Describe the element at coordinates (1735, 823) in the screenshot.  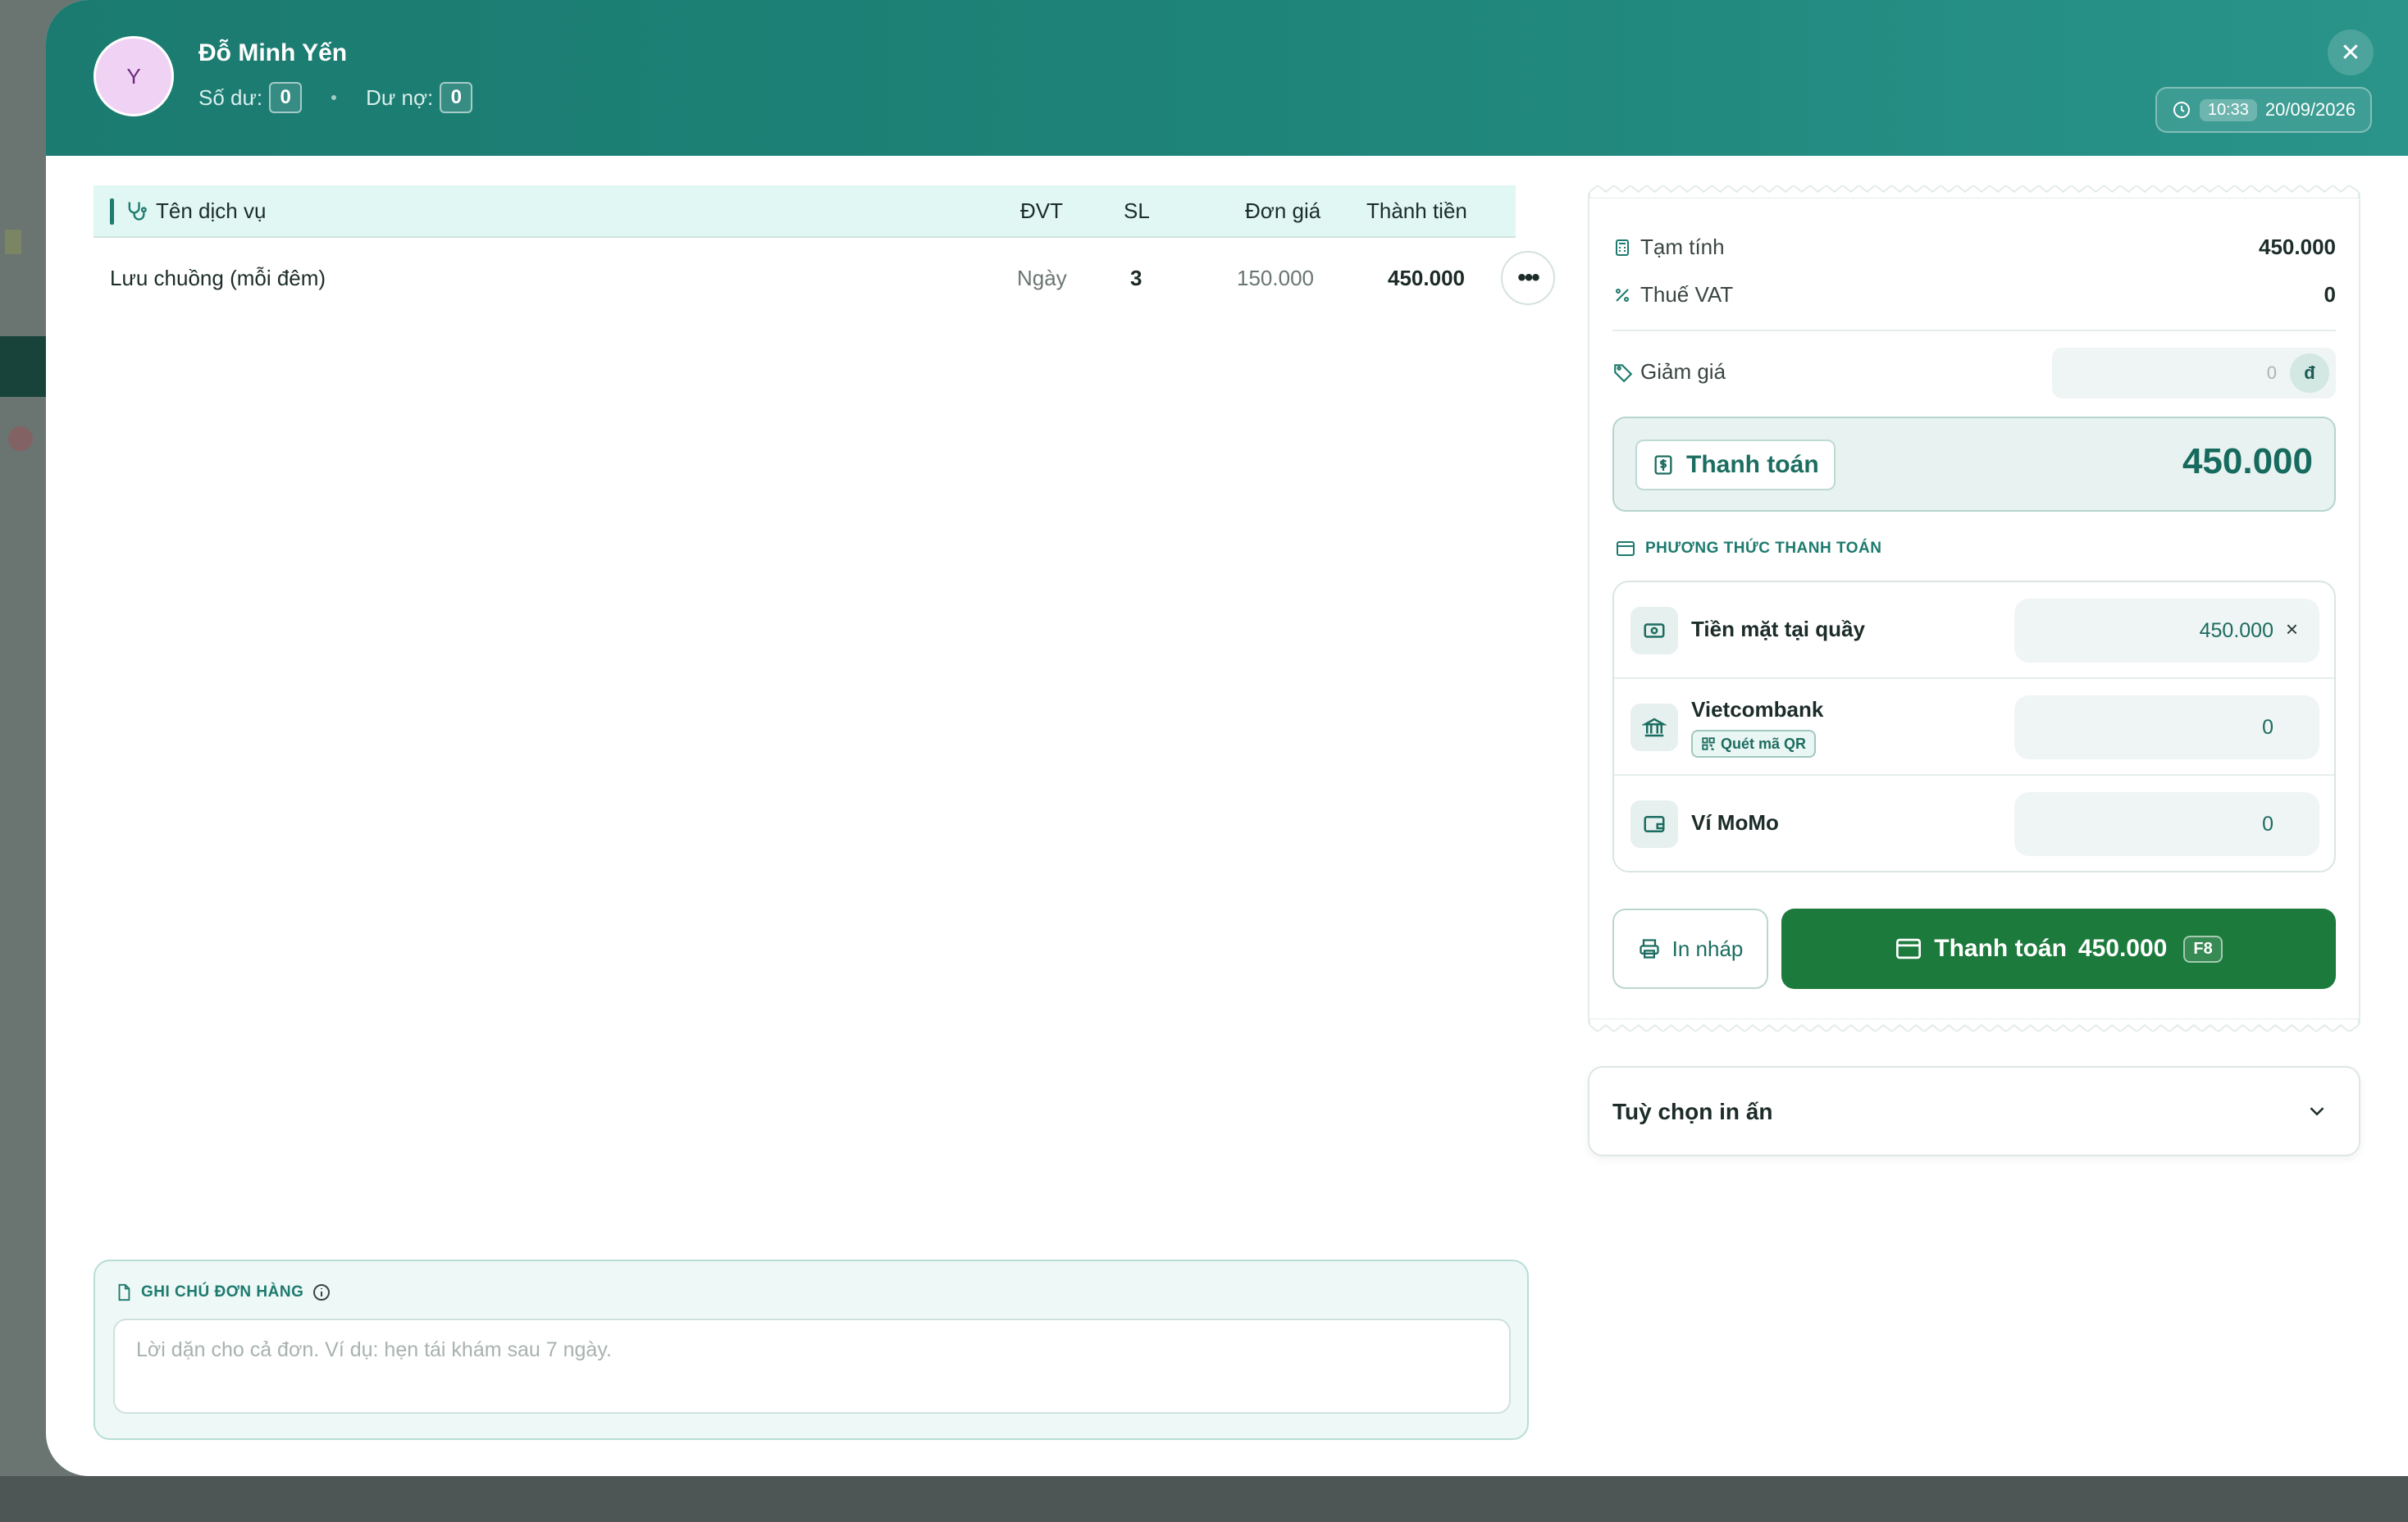
I see `momo-label: Ví MoMo` at that location.